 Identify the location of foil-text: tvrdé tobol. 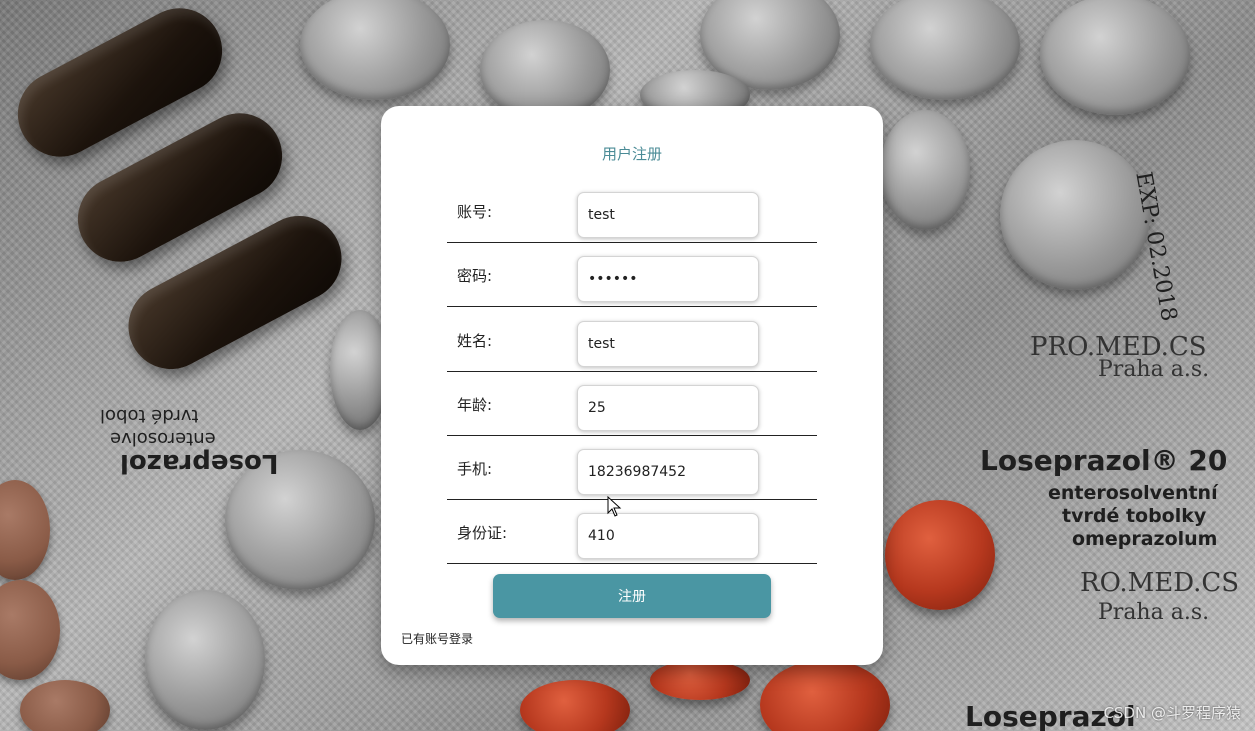
(149, 415).